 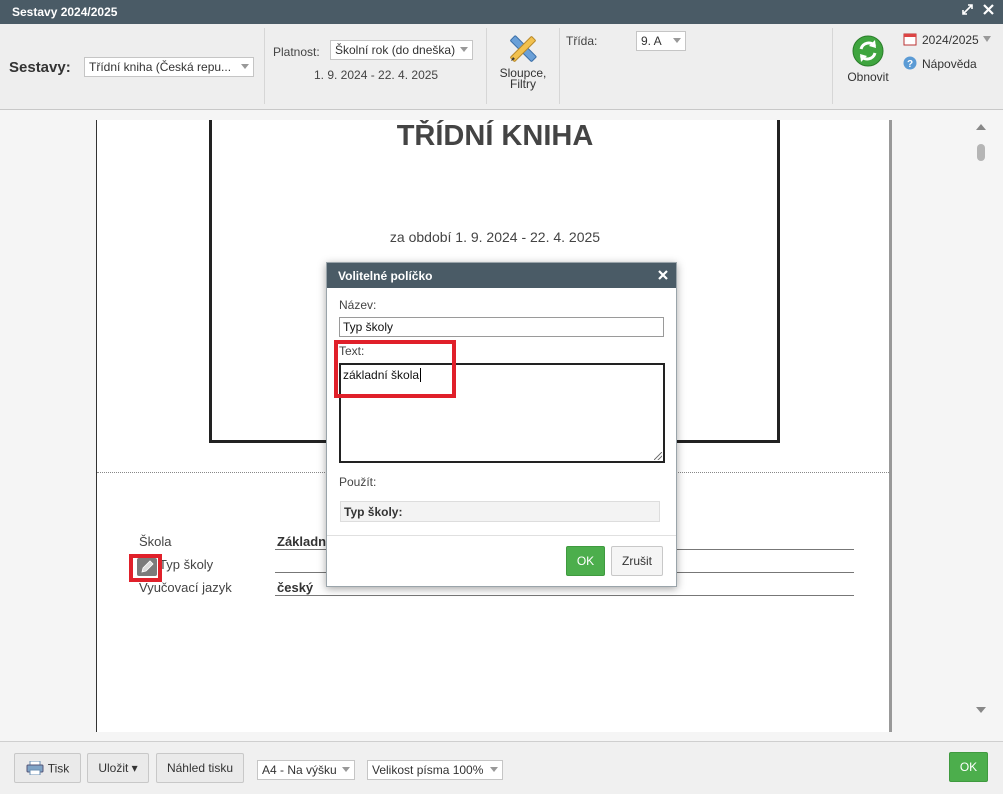 What do you see at coordinates (500, 511) in the screenshot?
I see `use-preview: Typ školy:` at bounding box center [500, 511].